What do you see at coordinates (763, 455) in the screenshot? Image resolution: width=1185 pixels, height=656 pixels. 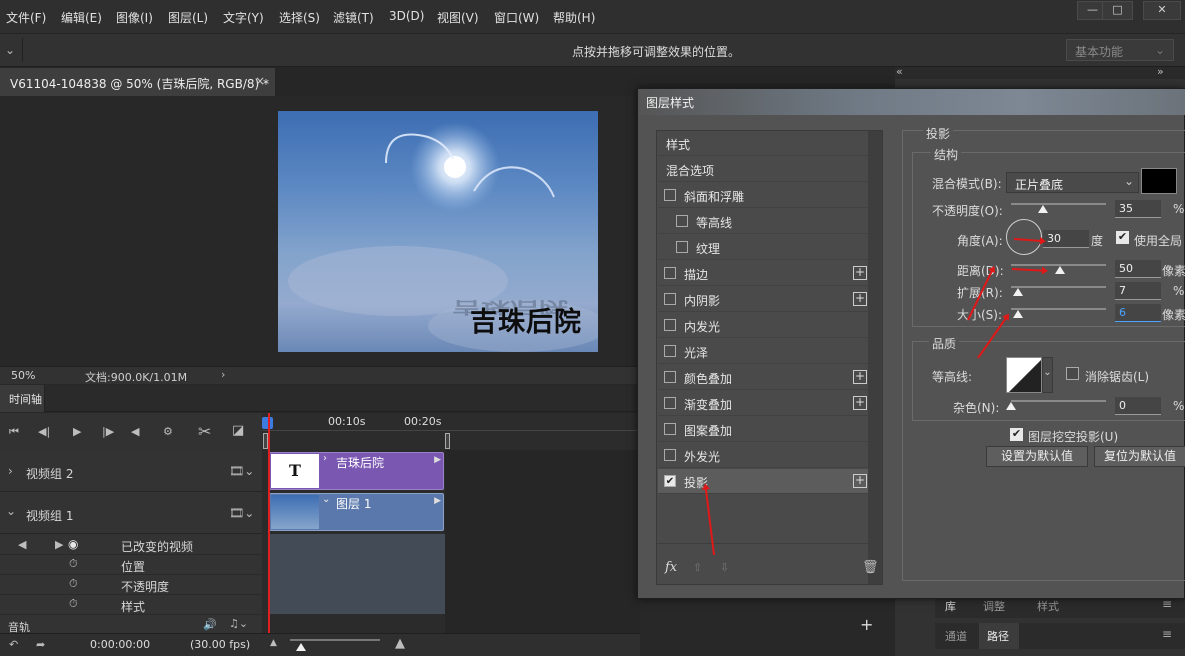 I see `style-list-item: 外发光` at bounding box center [763, 455].